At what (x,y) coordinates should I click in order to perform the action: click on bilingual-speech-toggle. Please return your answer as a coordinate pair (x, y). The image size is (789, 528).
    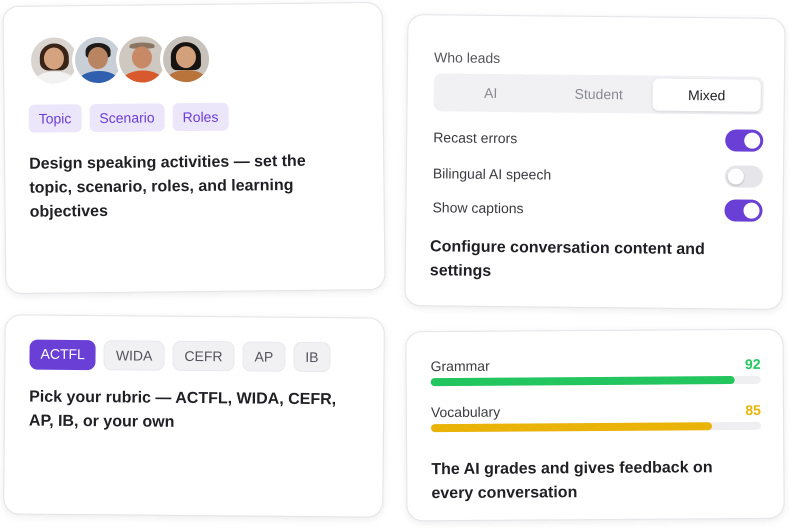
    Looking at the image, I should click on (743, 176).